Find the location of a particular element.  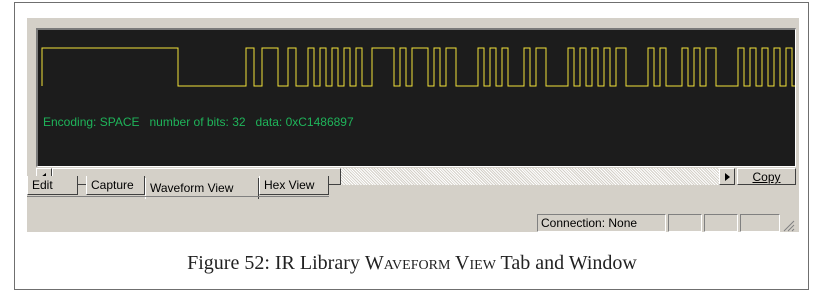

caption-suffix: Tab and Window is located at coordinates (566, 263).